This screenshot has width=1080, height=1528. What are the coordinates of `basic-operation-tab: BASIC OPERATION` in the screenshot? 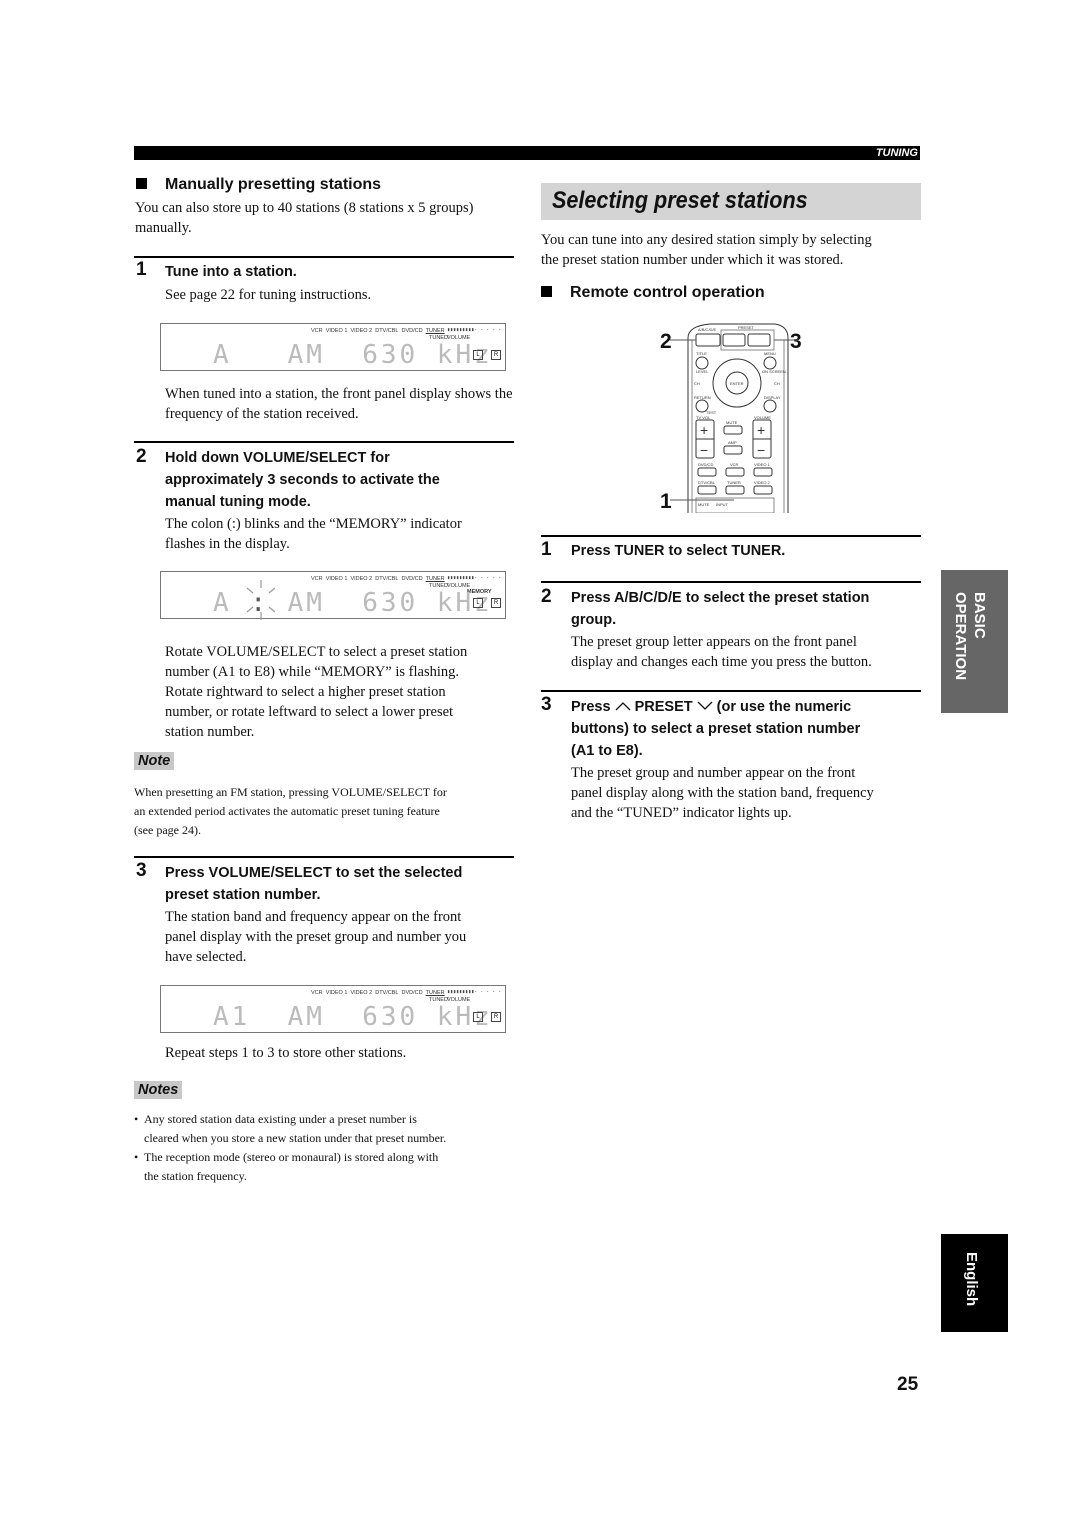 It's located at (974, 641).